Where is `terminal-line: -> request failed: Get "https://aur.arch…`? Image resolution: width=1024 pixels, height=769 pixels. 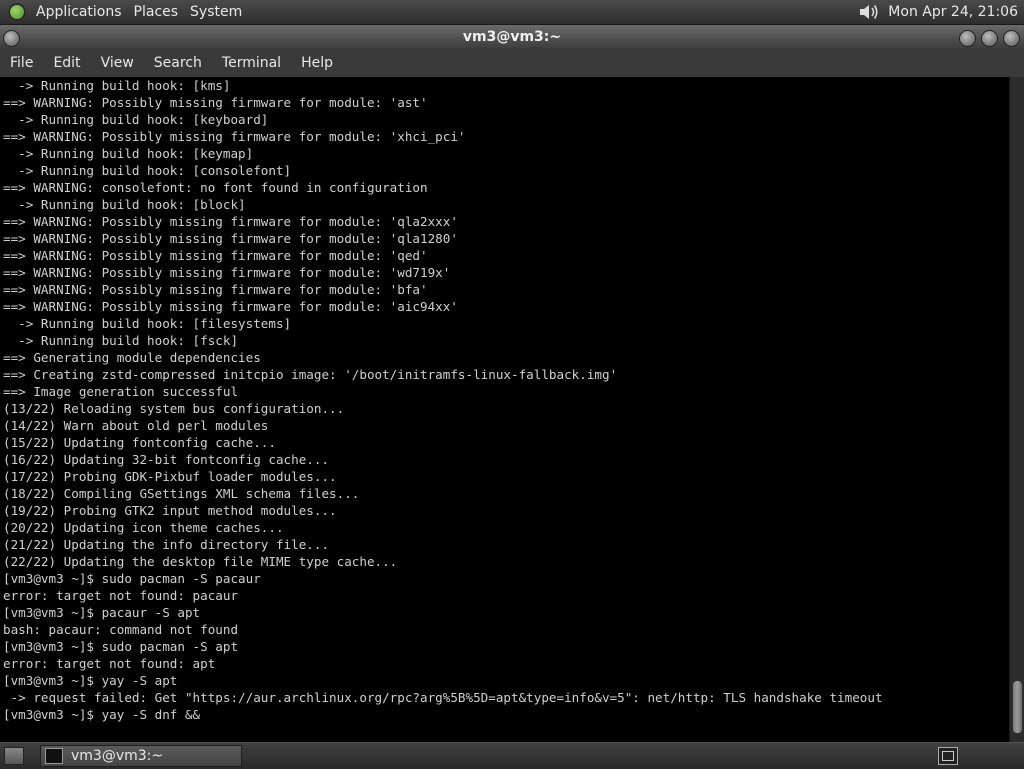
terminal-line: -> request failed: Get "https://aur.arch… is located at coordinates (443, 697).